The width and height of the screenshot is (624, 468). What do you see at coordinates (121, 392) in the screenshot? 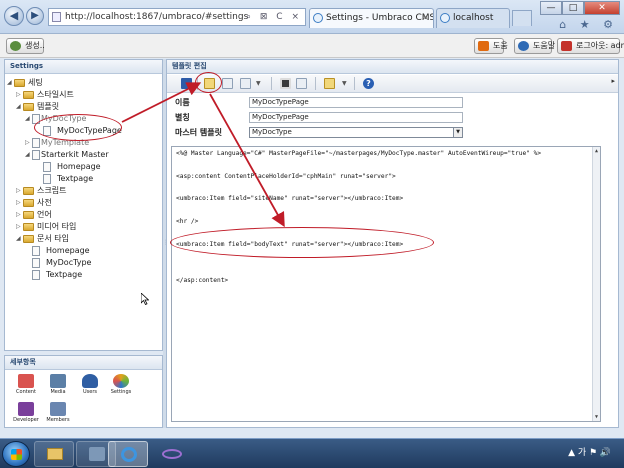
I see `section-label: Settings` at bounding box center [121, 392].